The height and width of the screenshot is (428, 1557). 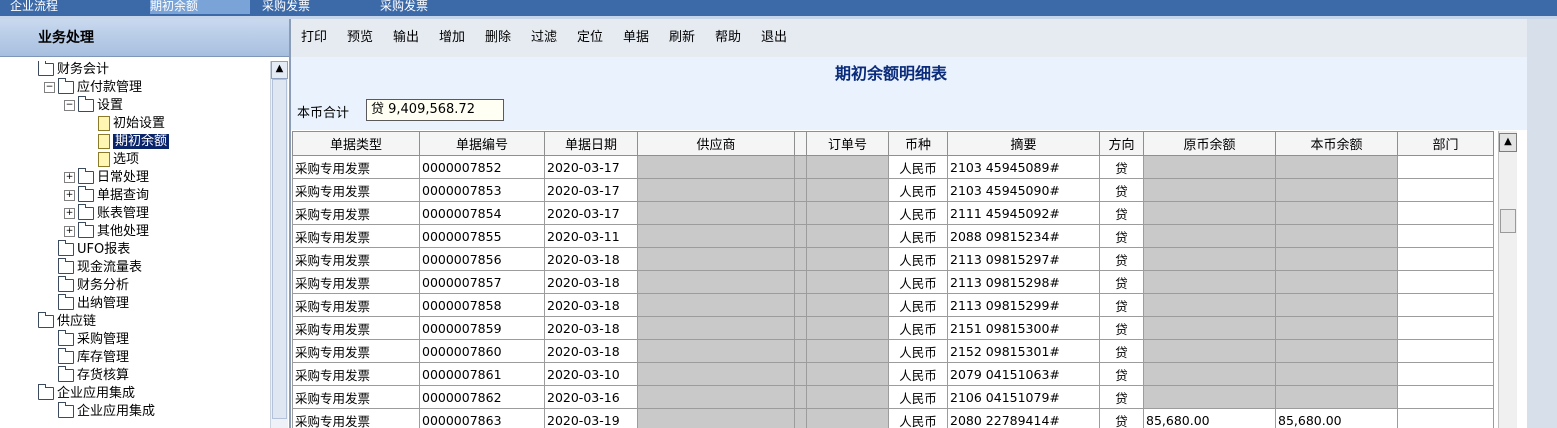 What do you see at coordinates (94, 249) in the screenshot?
I see `tree-node: UFO报表` at bounding box center [94, 249].